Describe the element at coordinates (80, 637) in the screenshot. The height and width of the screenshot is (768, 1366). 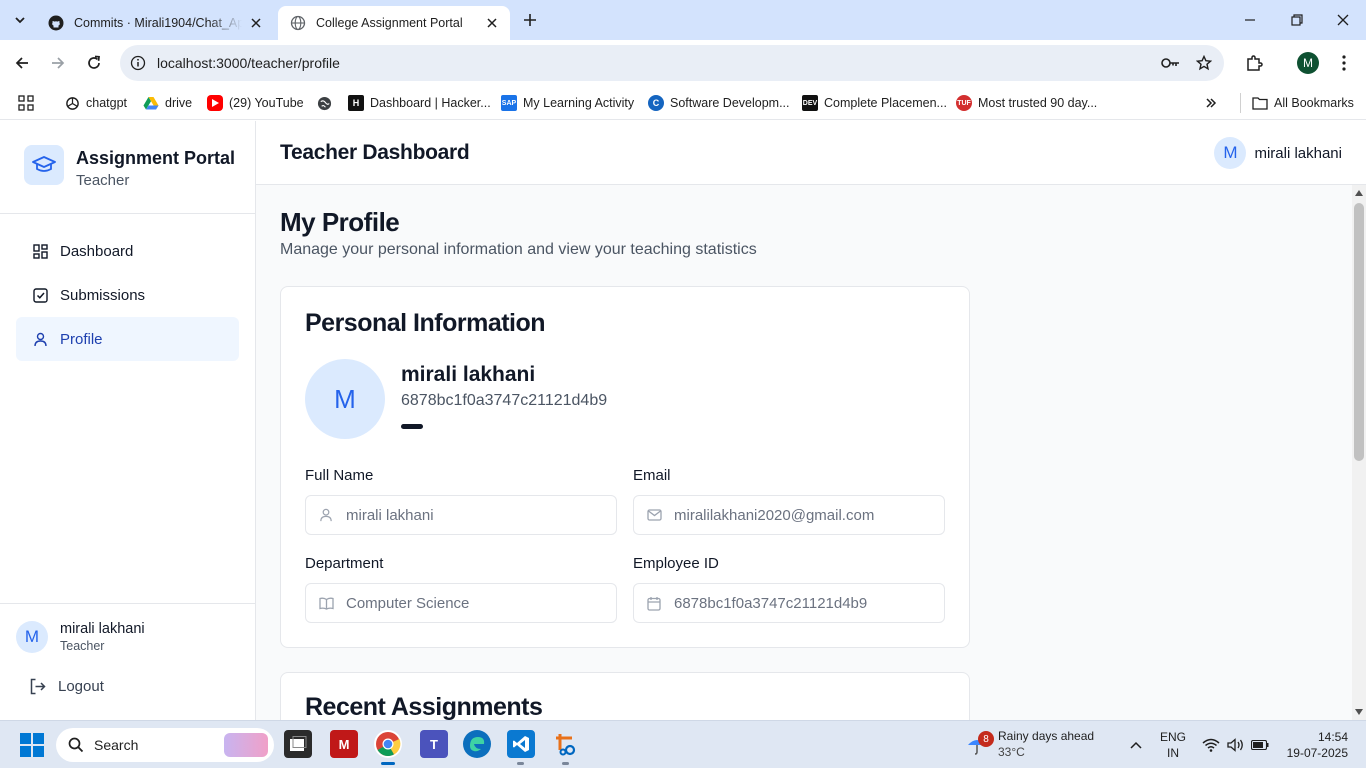
I see `sidebar-user: M mirali lakhani Teacher` at that location.